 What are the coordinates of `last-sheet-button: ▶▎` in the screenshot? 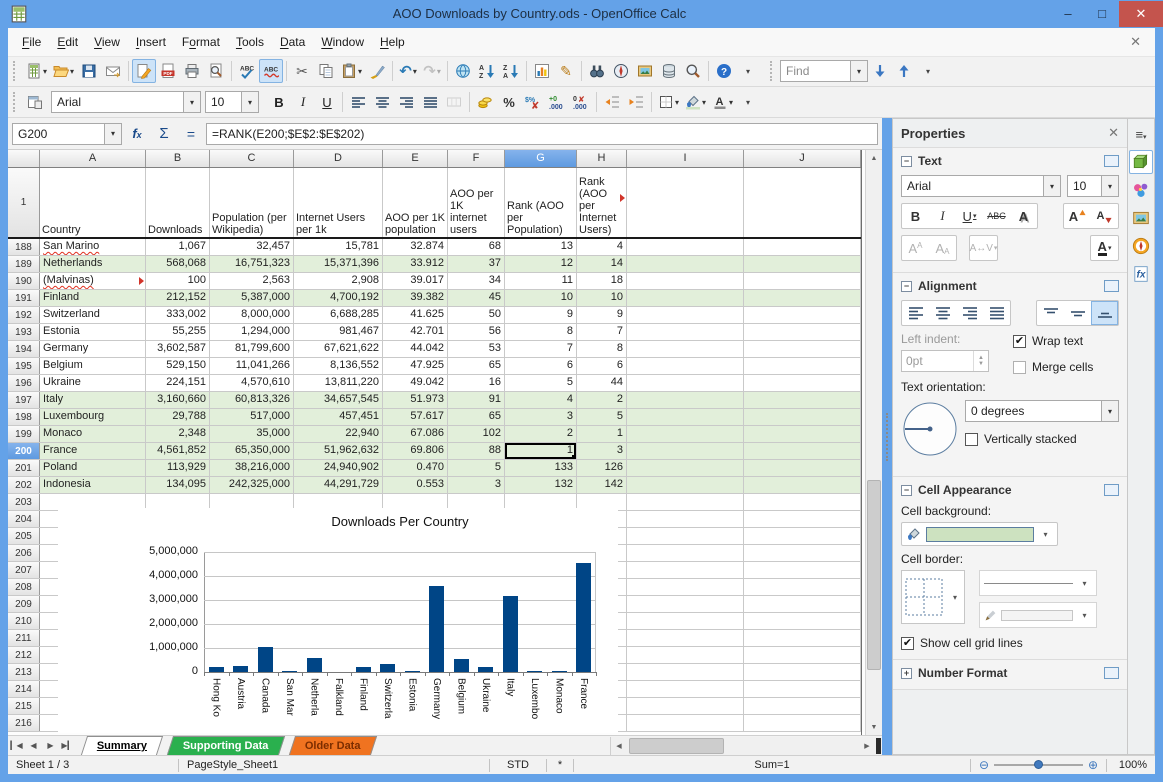 It's located at (67, 745).